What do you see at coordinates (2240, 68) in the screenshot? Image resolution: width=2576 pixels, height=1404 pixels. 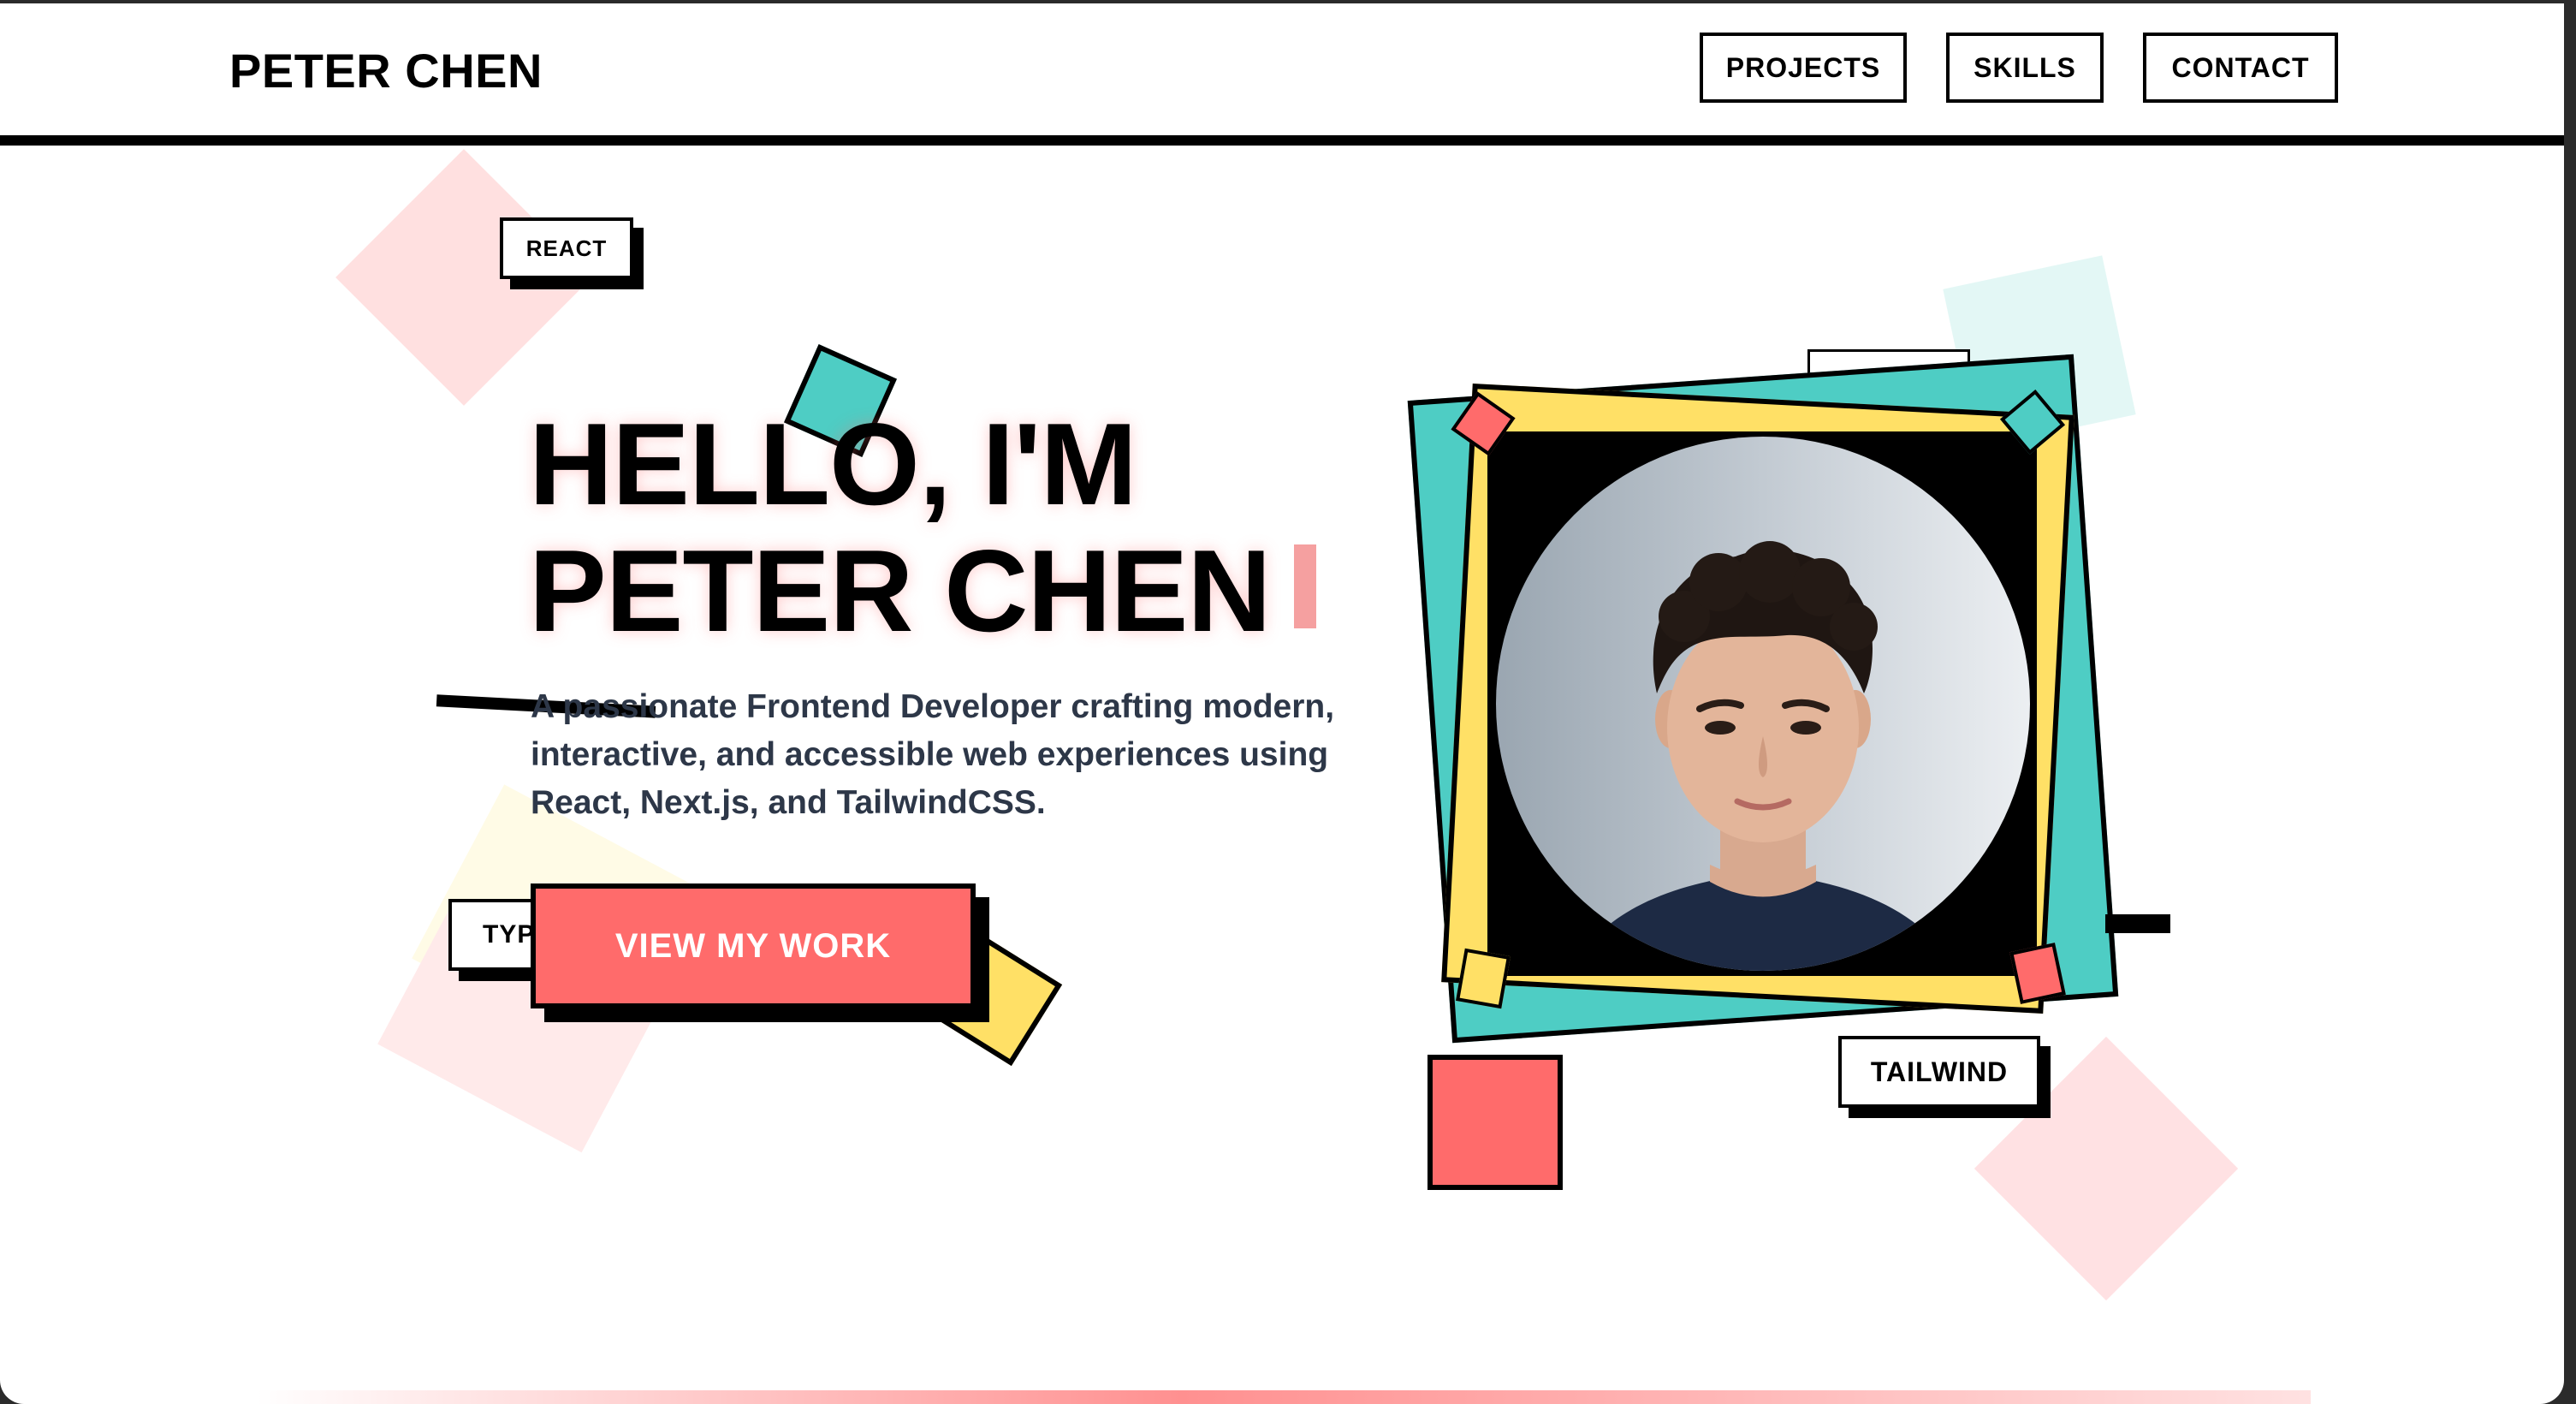 I see `nav-contact-button: CONTACT` at bounding box center [2240, 68].